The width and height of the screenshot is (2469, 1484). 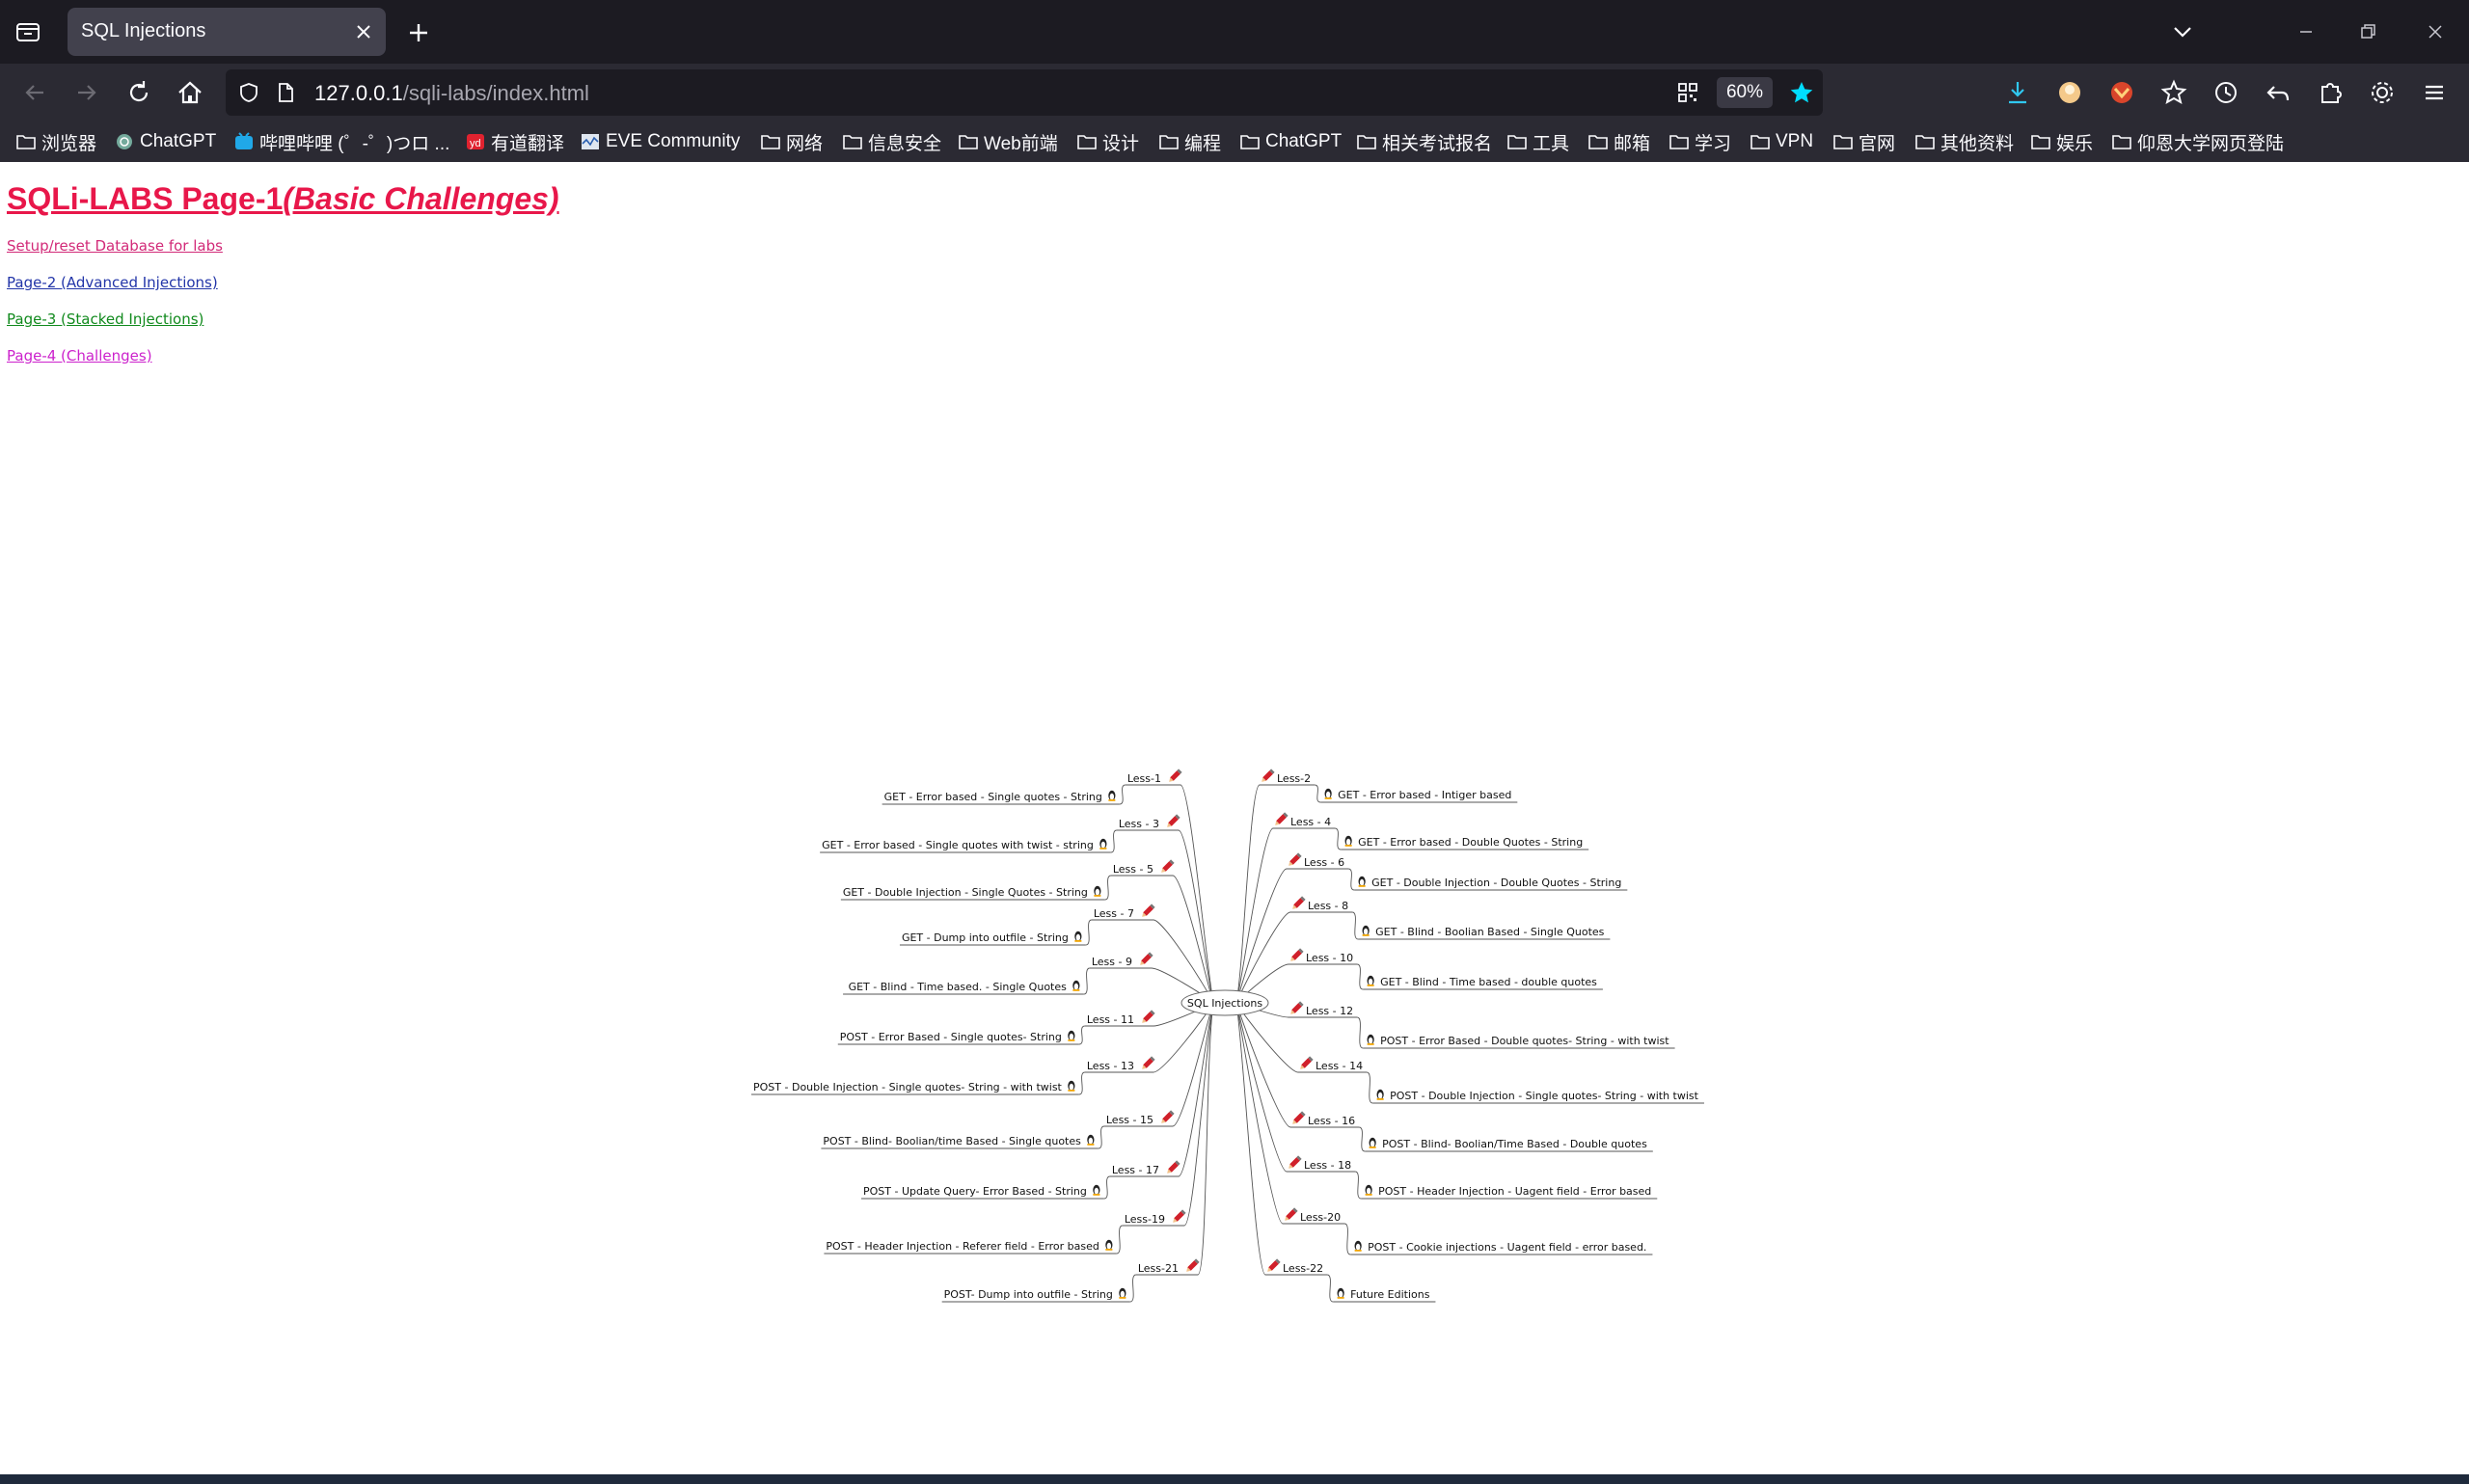 I want to click on forward-icon, so click(x=86, y=92).